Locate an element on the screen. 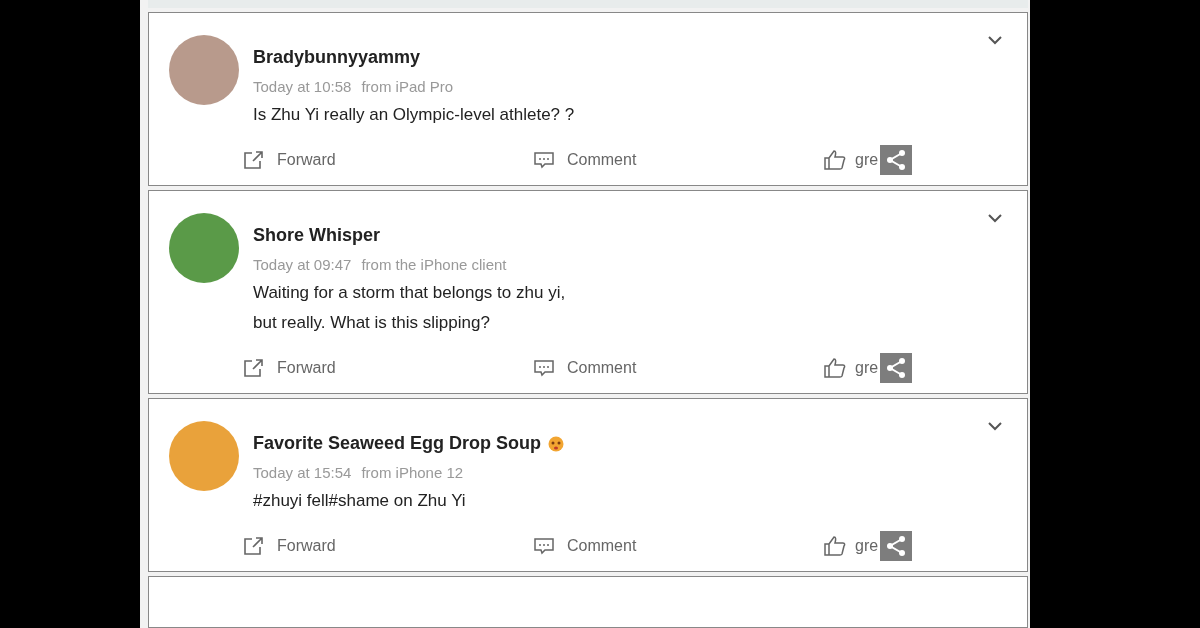 This screenshot has height=628, width=1200. author-name: Favorite Seaweed Egg Drop Soup is located at coordinates (397, 443).